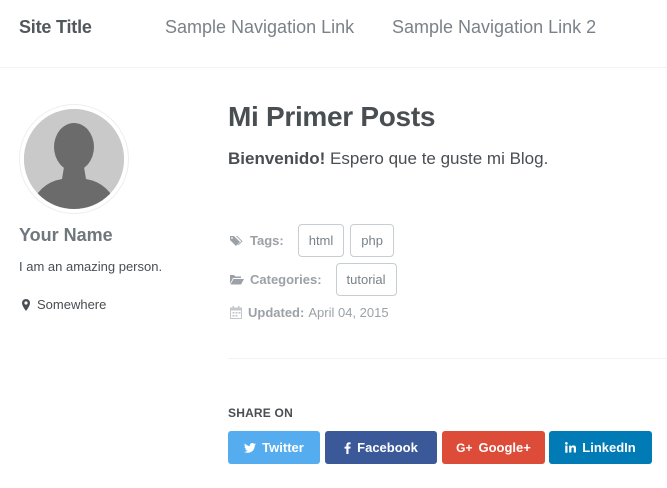 The image size is (667, 488). I want to click on updated-date: April 04, 2015, so click(348, 312).